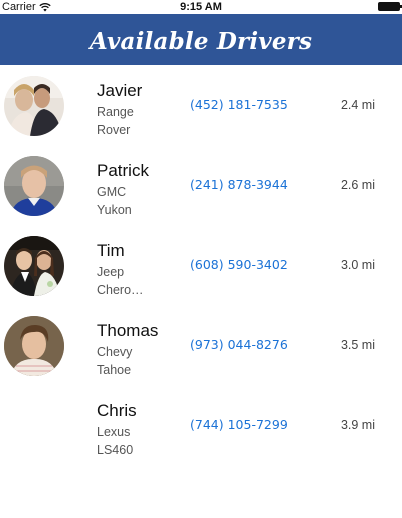  I want to click on driver-vehicle: GMC Yukon, so click(128, 201).